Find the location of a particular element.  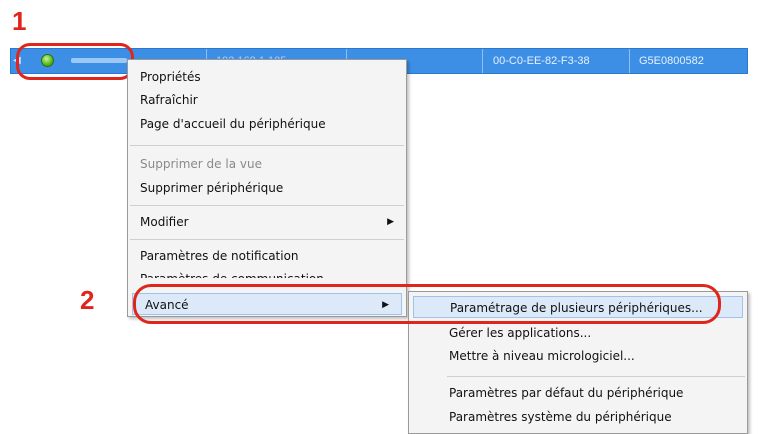

menu-item-device-system-settings: Paramètres système du périphérique is located at coordinates (578, 417).